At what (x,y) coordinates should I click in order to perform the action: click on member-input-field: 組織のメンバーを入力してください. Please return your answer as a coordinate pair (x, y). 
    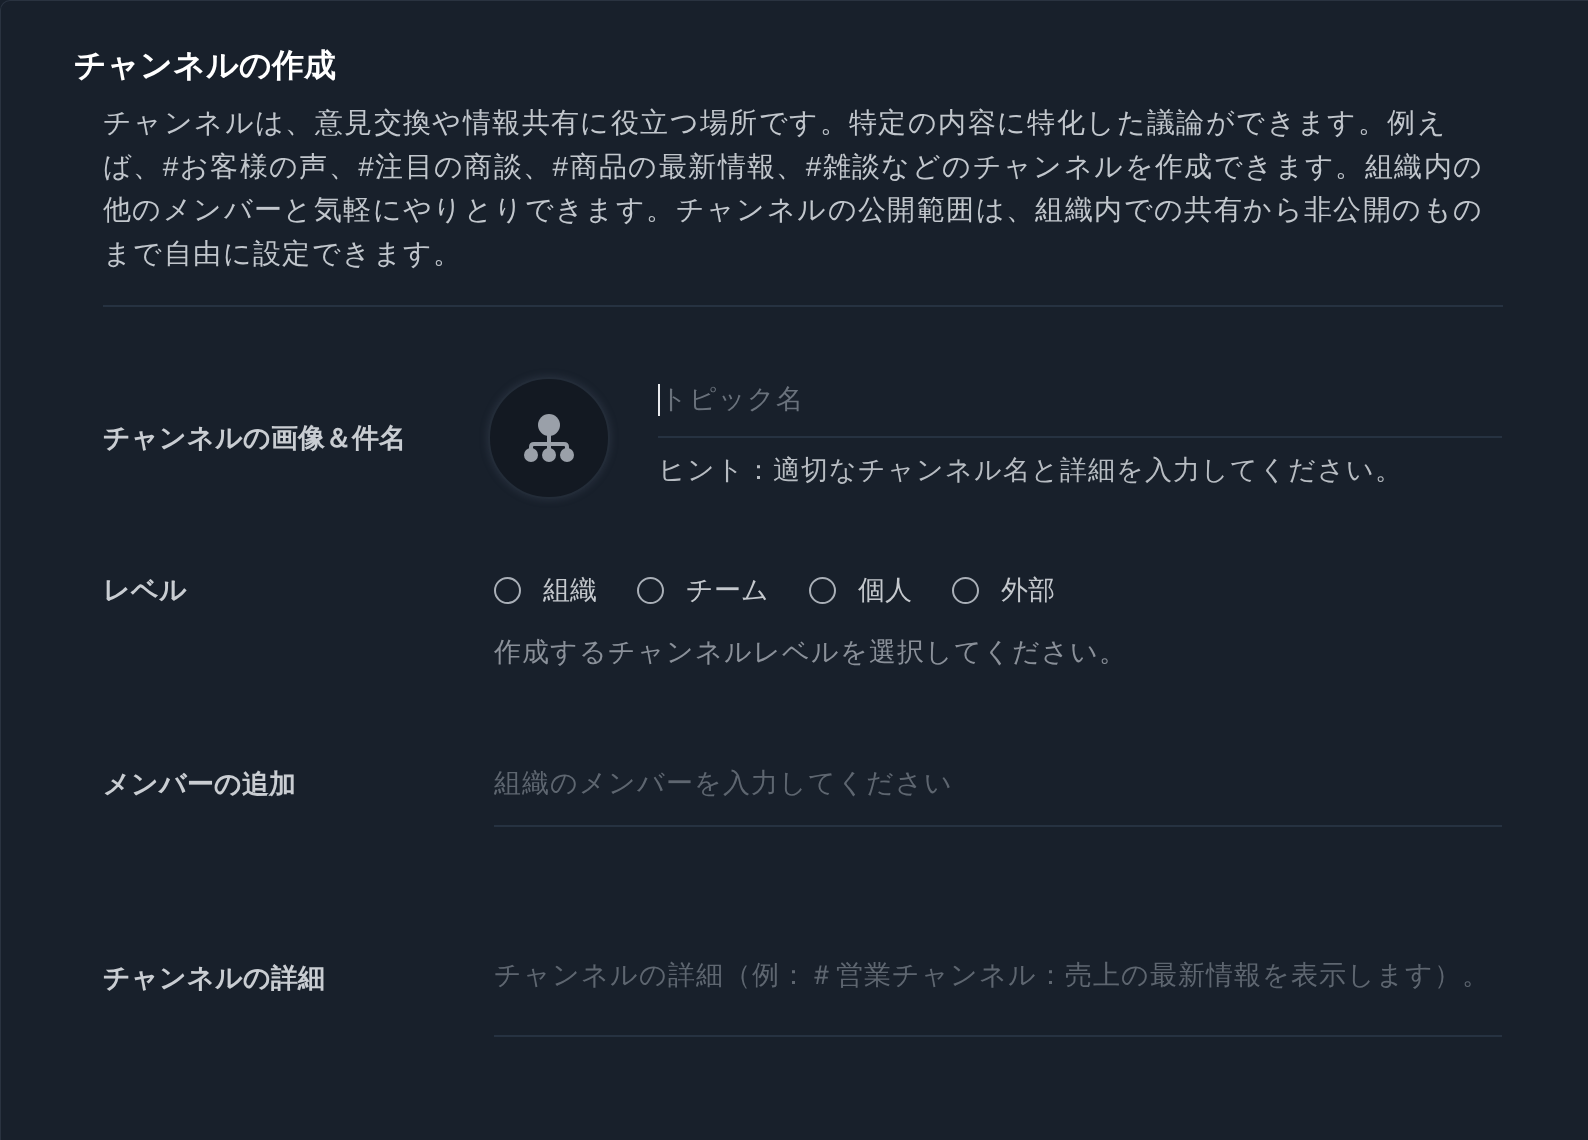
    Looking at the image, I should click on (998, 787).